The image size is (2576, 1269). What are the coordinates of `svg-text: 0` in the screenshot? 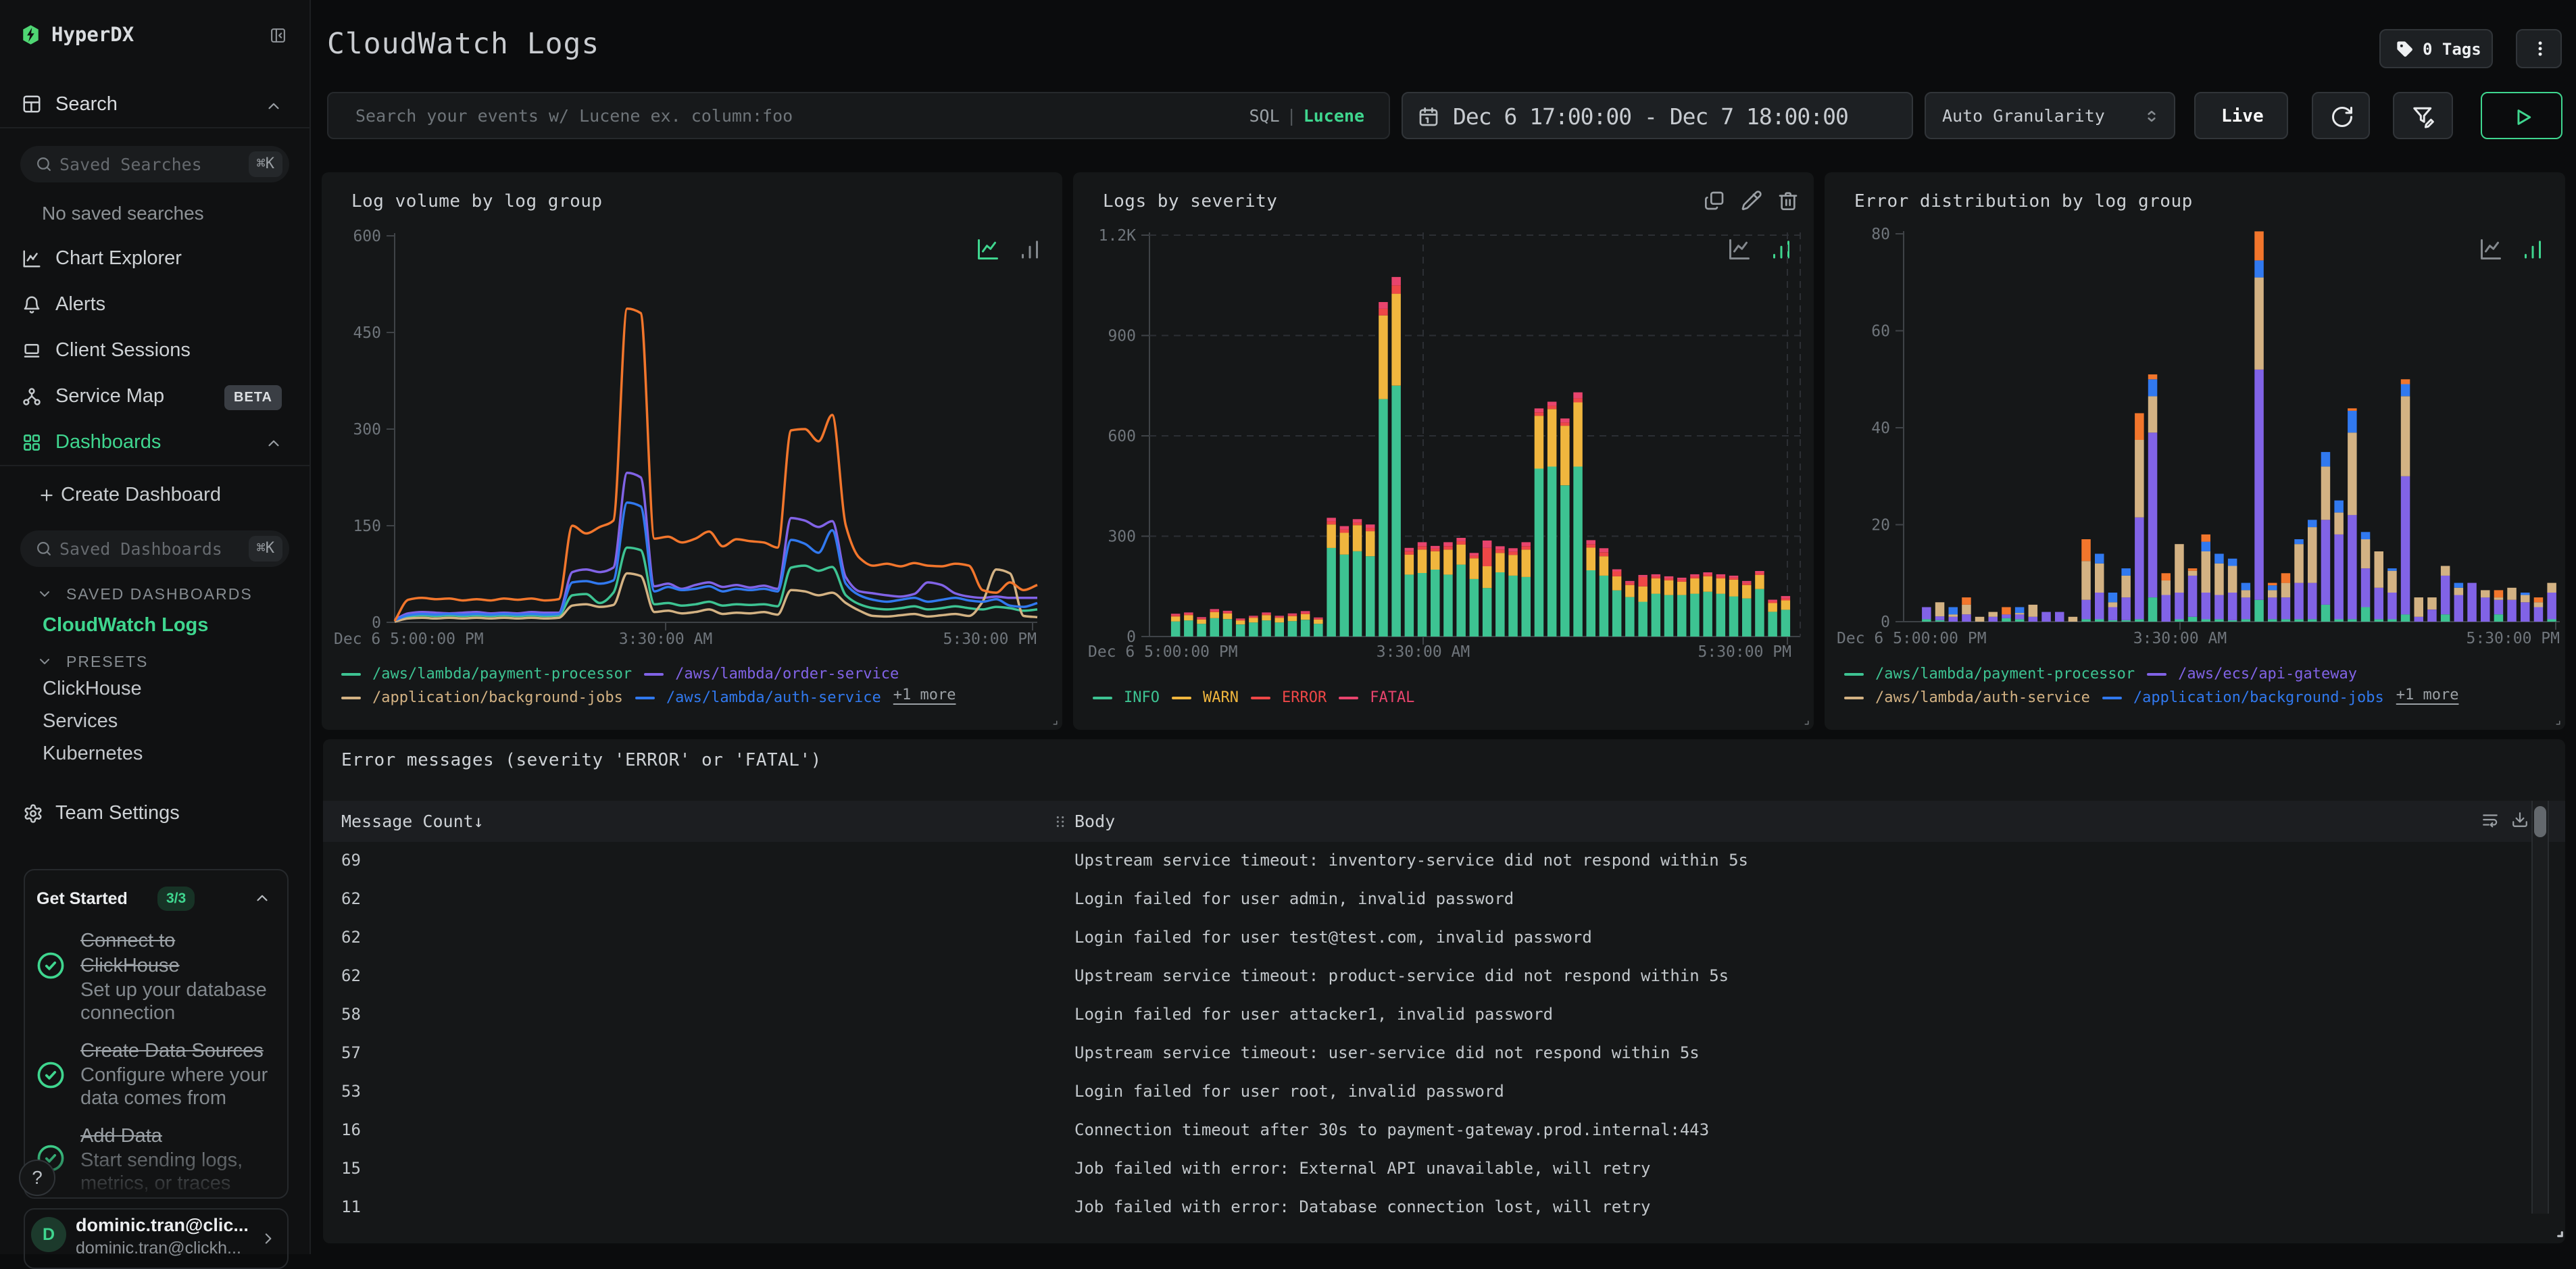 It's located at (377, 623).